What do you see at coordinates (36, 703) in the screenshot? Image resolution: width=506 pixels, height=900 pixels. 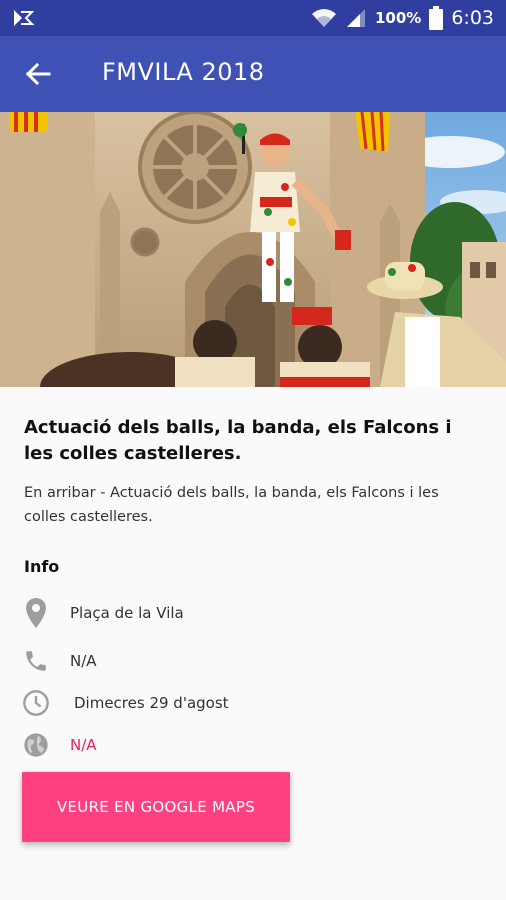 I see `clock-icon` at bounding box center [36, 703].